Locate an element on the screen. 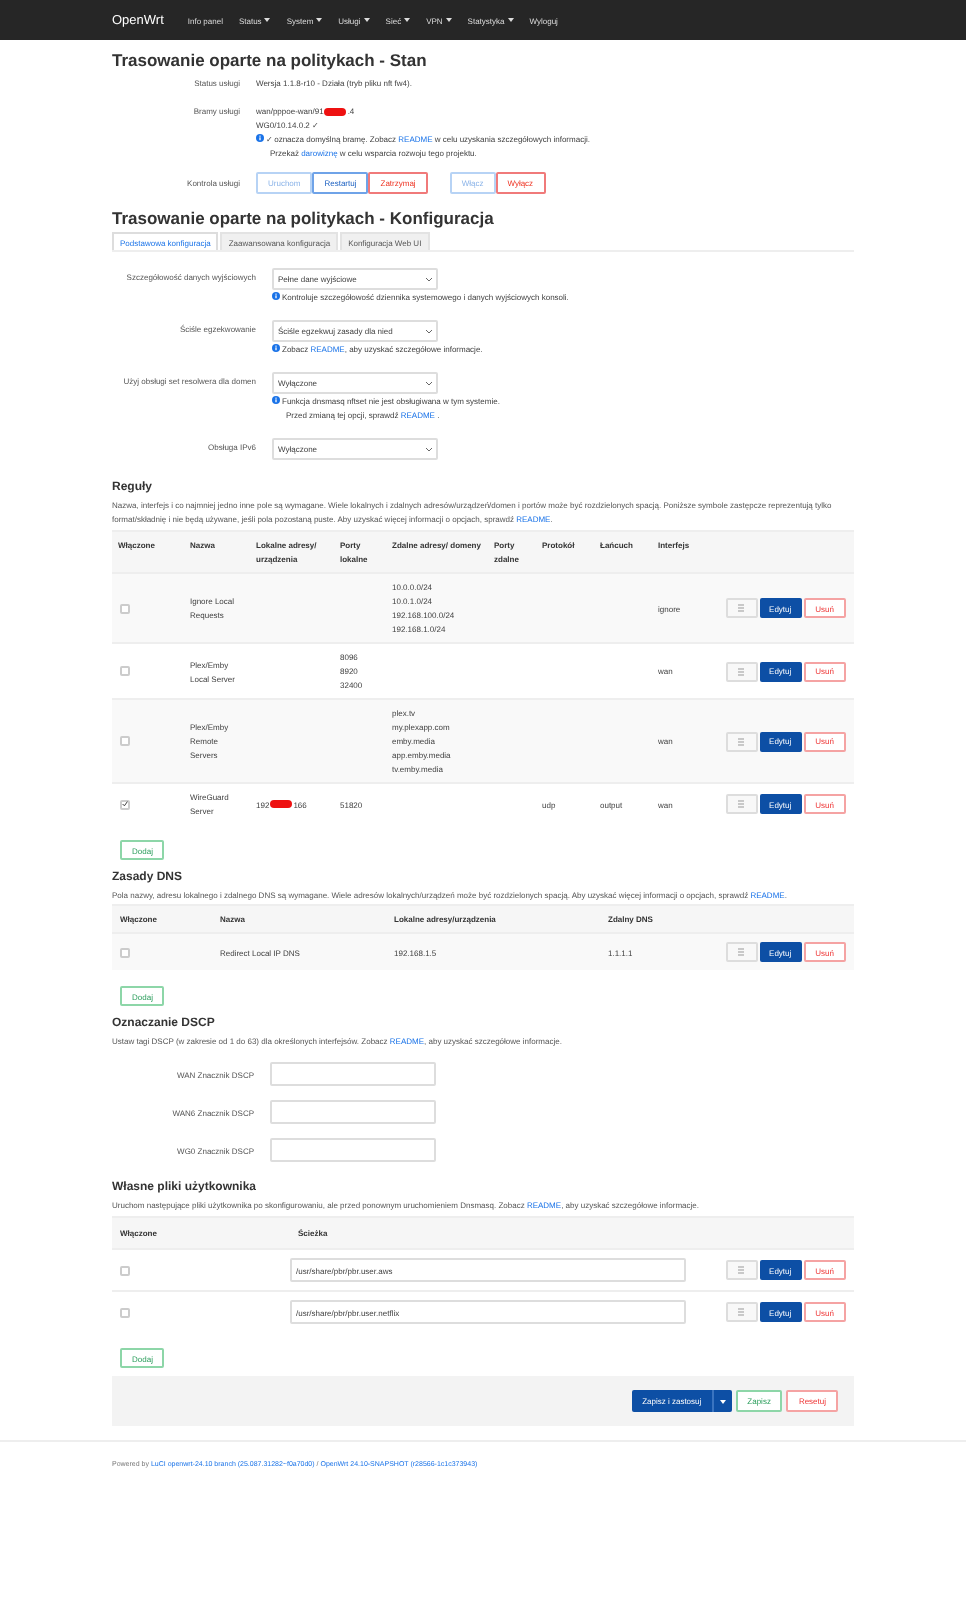  checkbox is located at coordinates (125, 804).